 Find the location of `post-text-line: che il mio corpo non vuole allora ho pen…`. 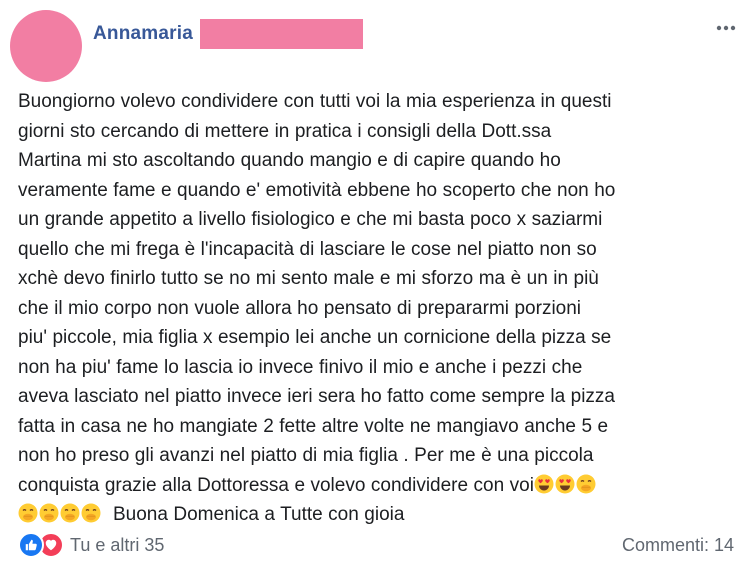

post-text-line: che il mio corpo non vuole allora ho pen… is located at coordinates (300, 308).